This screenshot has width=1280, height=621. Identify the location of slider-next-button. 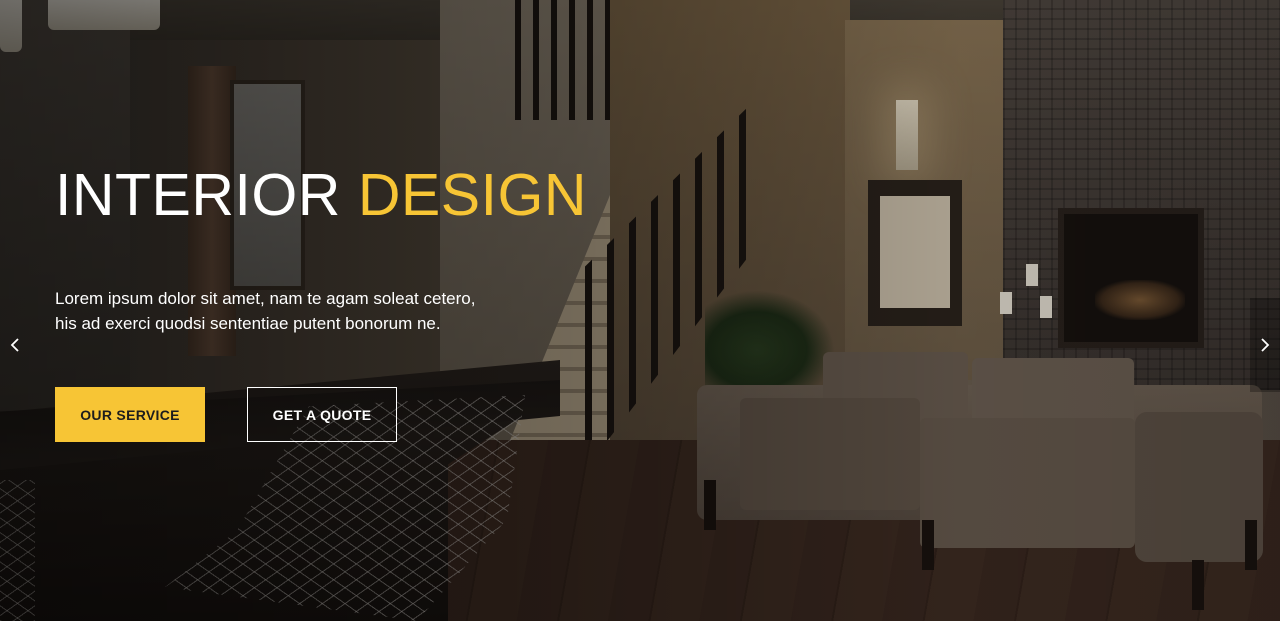
(1265, 345).